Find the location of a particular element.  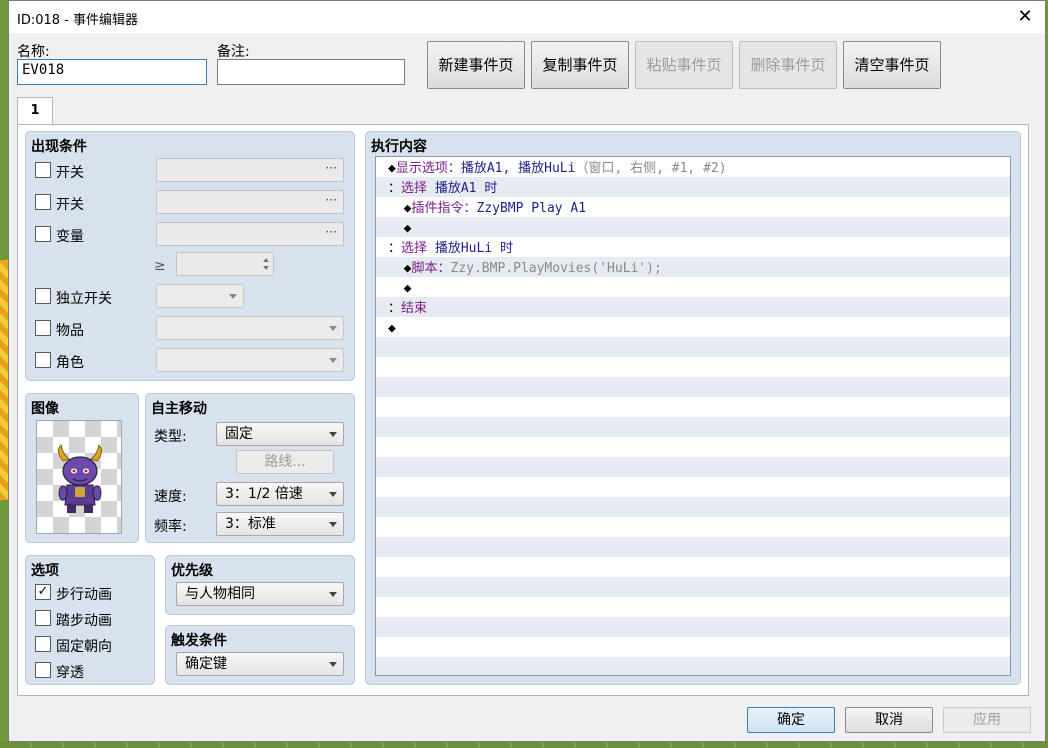

self-switch-dropdown is located at coordinates (200, 296).